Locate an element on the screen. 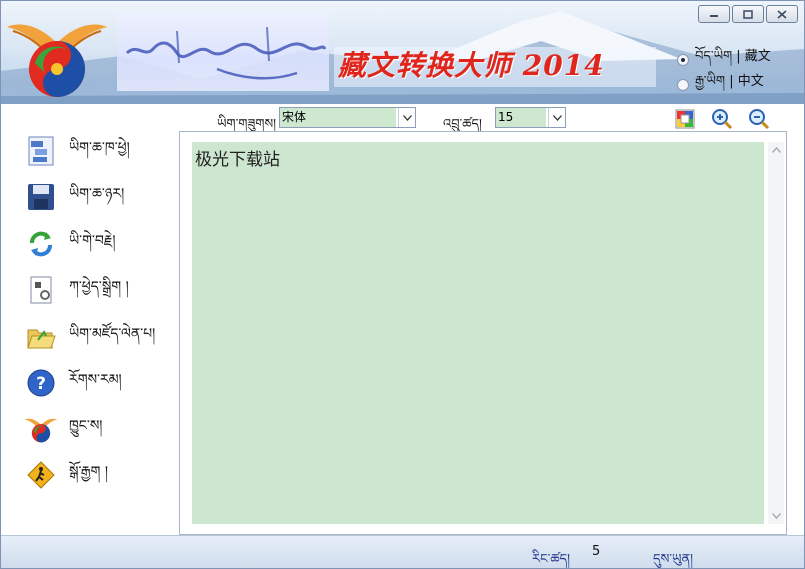 The height and width of the screenshot is (569, 805). close-icon is located at coordinates (782, 14).